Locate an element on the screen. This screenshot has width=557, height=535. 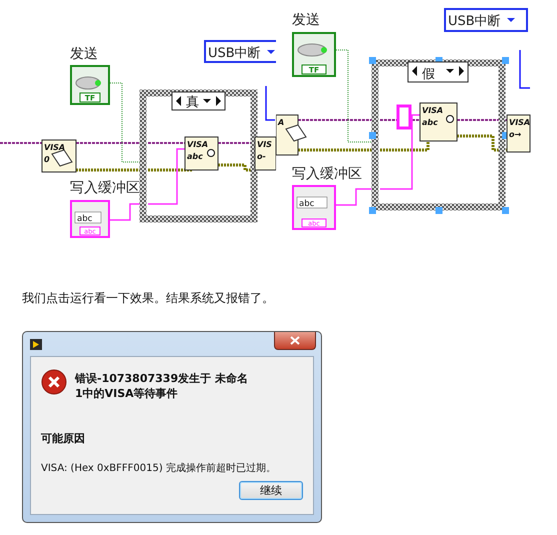
case-selector: 假 is located at coordinates (438, 72).